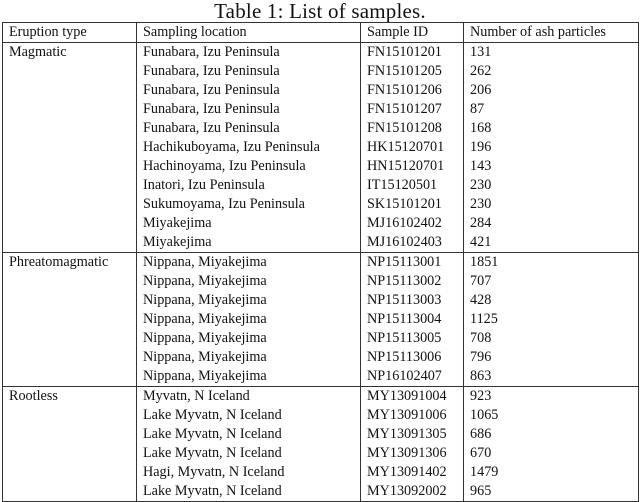 The height and width of the screenshot is (502, 640). Describe the element at coordinates (412, 338) in the screenshot. I see `sample-id-cell: NP15113005` at that location.